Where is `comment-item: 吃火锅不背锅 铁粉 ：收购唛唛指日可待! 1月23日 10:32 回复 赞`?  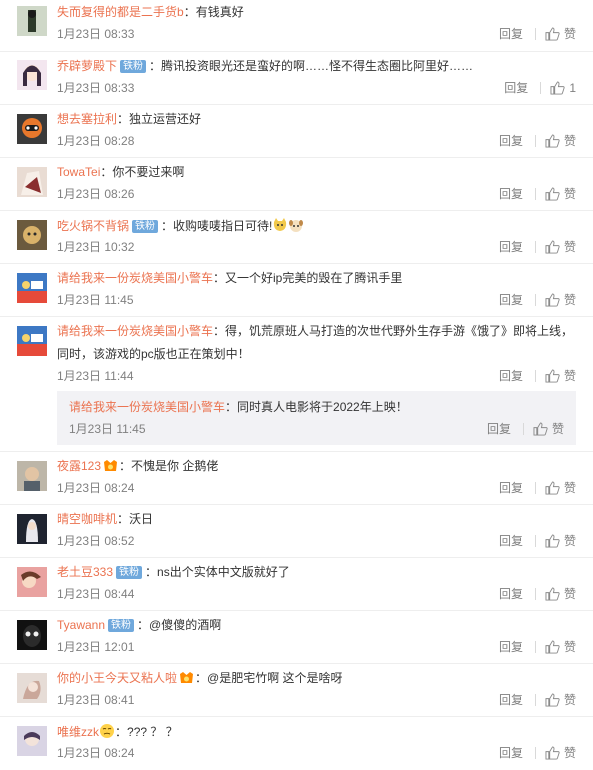 comment-item: 吃火锅不背锅 铁粉 ：收购唛唛指日可待! 1月23日 10:32 回复 赞 is located at coordinates (296, 237).